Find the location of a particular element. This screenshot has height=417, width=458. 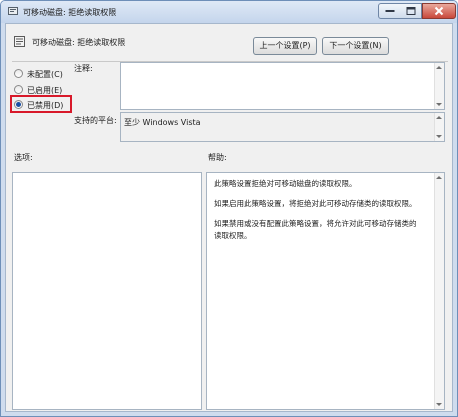

maximize-icon is located at coordinates (410, 11).